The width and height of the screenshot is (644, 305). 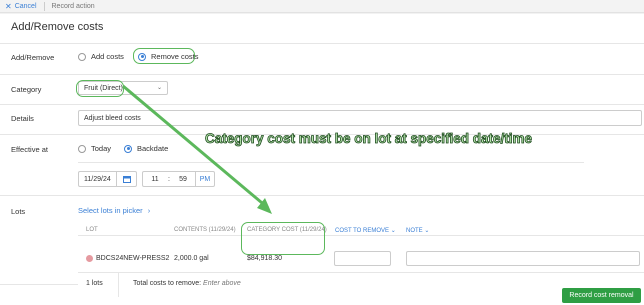 What do you see at coordinates (22, 118) in the screenshot?
I see `details-label: Details` at bounding box center [22, 118].